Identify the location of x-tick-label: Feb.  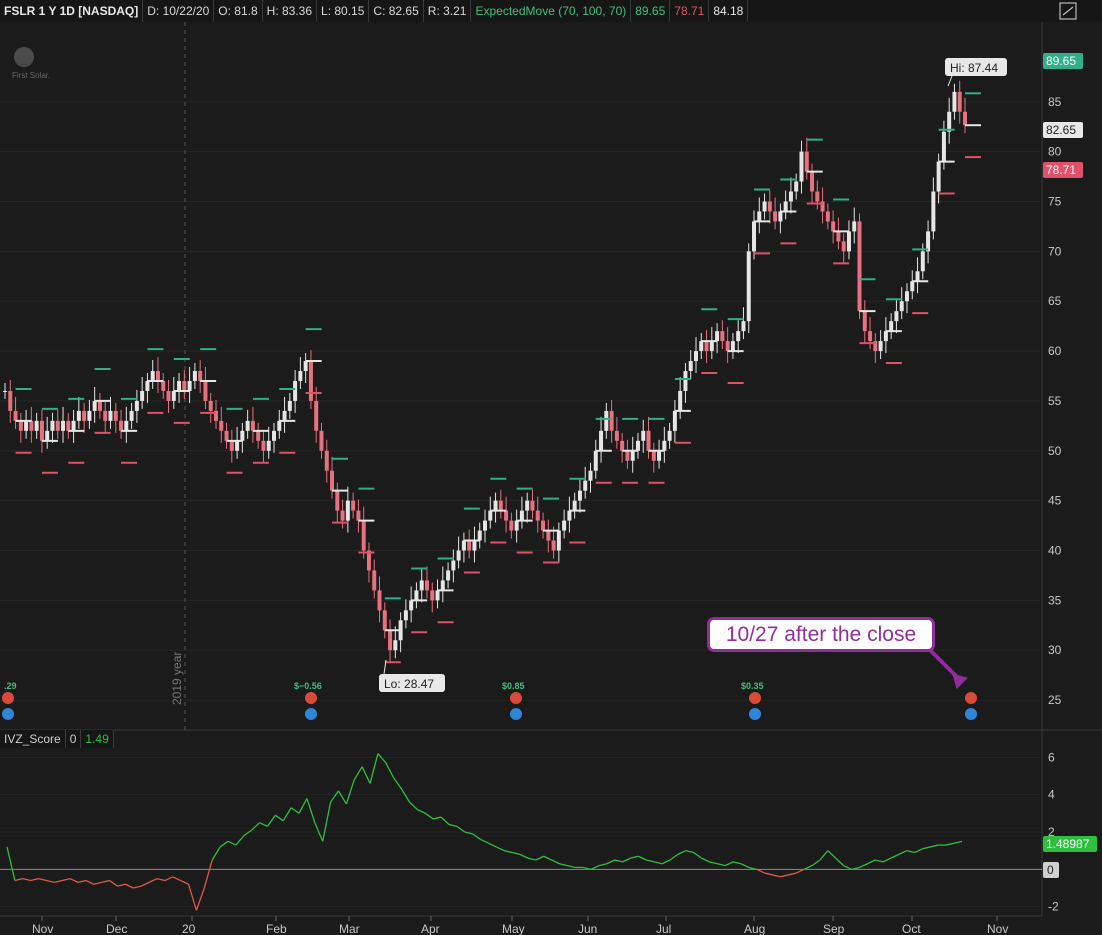
(276, 928).